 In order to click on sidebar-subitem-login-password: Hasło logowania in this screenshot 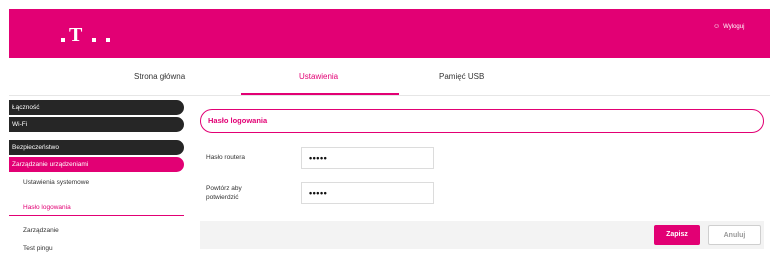, I will do `click(96, 209)`.